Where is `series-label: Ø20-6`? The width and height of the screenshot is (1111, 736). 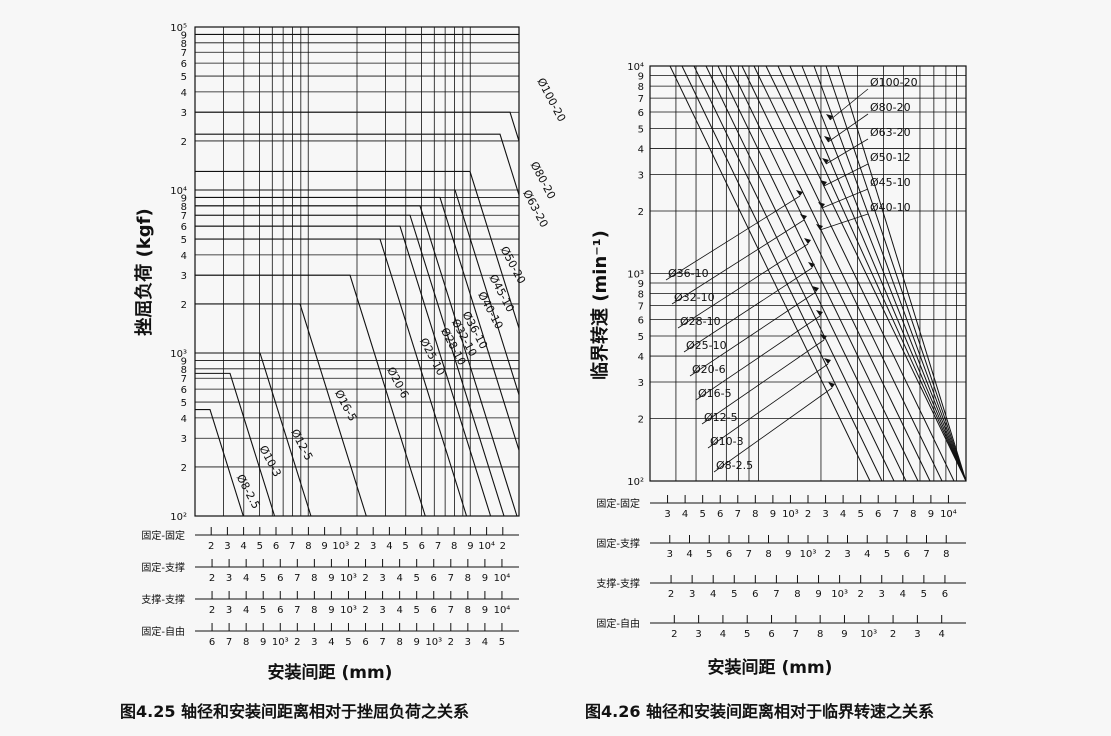 series-label: Ø20-6 is located at coordinates (709, 369).